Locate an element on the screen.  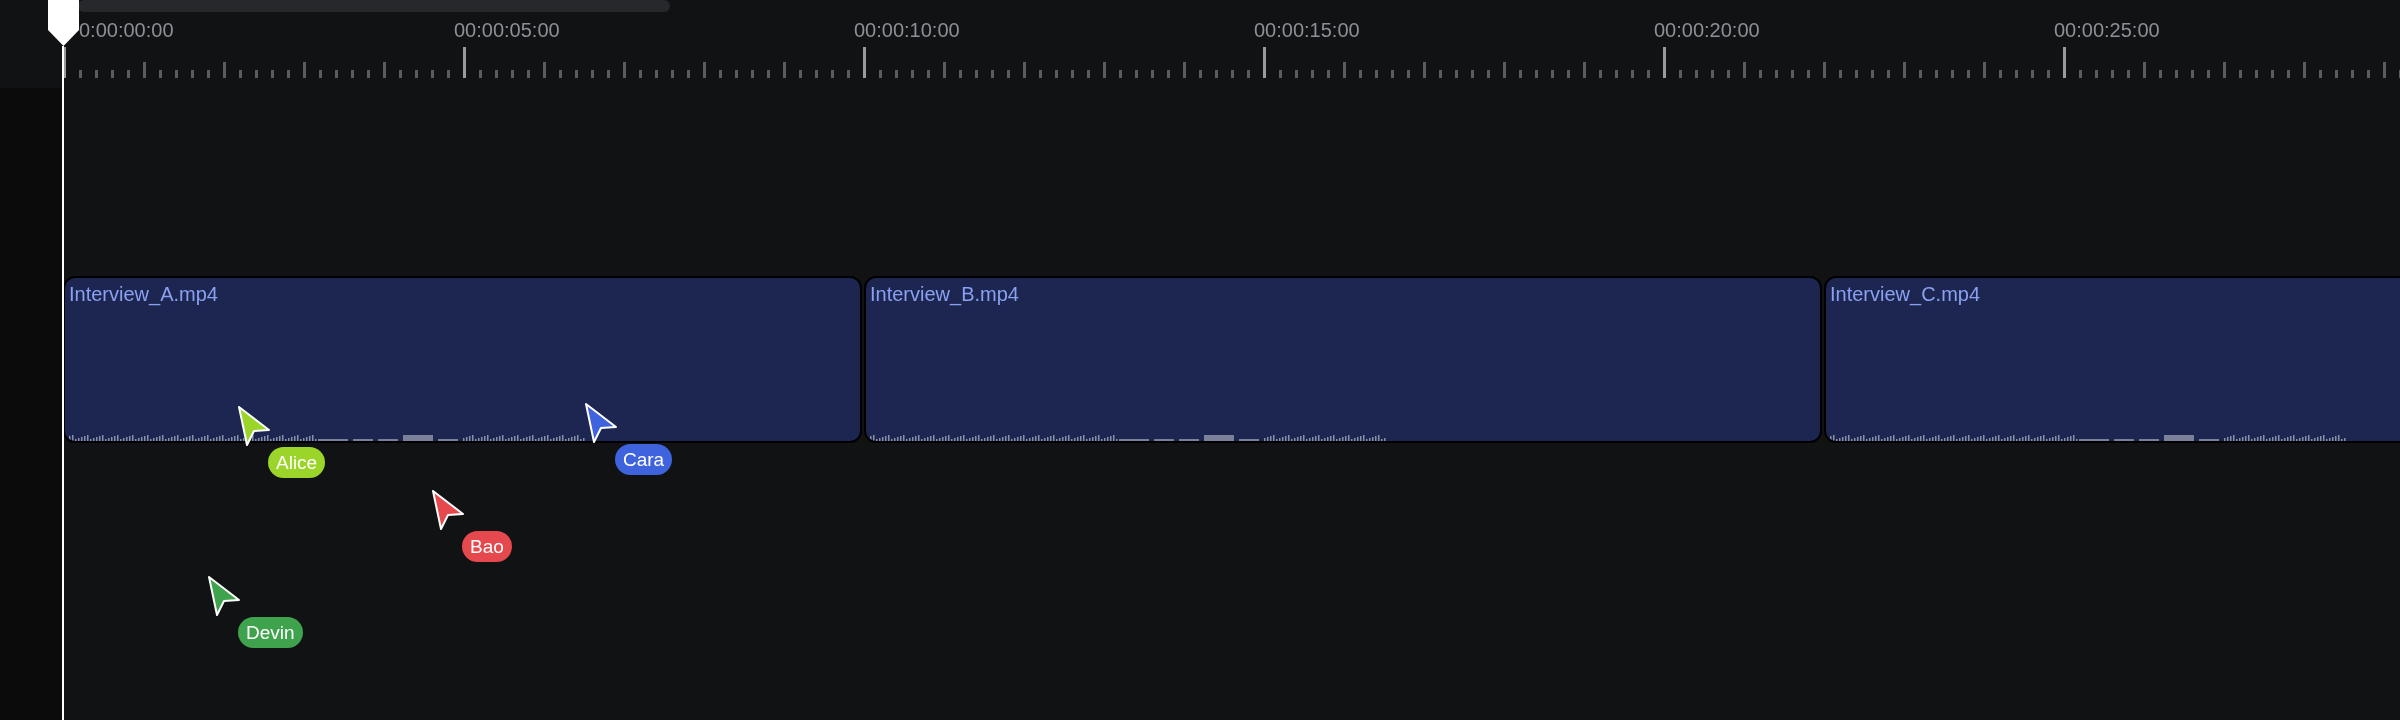
clip-title: Interview_A.mp4 is located at coordinates (143, 294).